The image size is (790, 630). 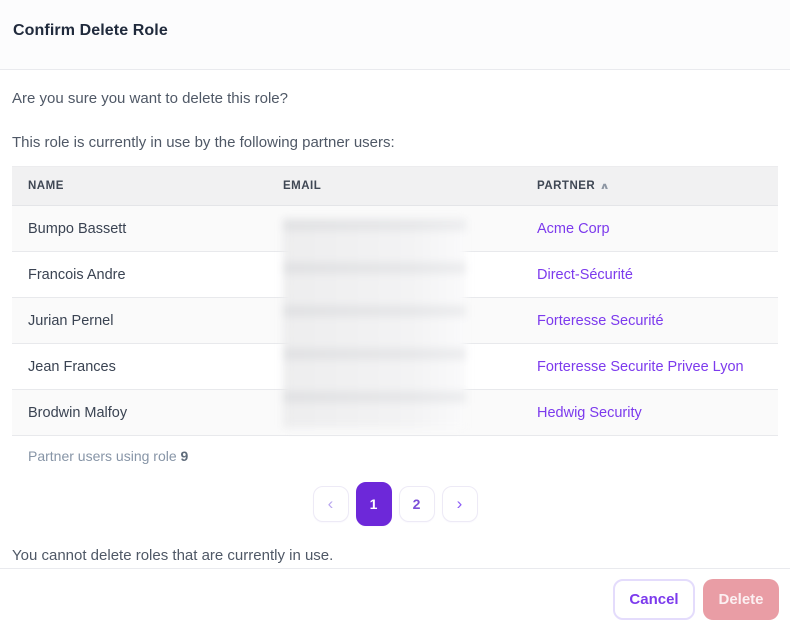 I want to click on partner-users-count: 9, so click(x=184, y=456).